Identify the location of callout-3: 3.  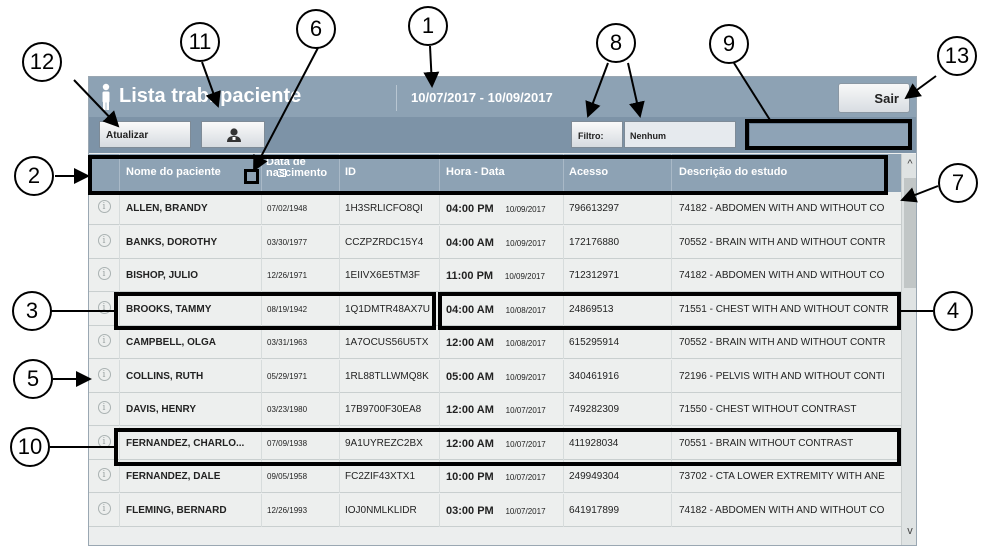
(32, 311).